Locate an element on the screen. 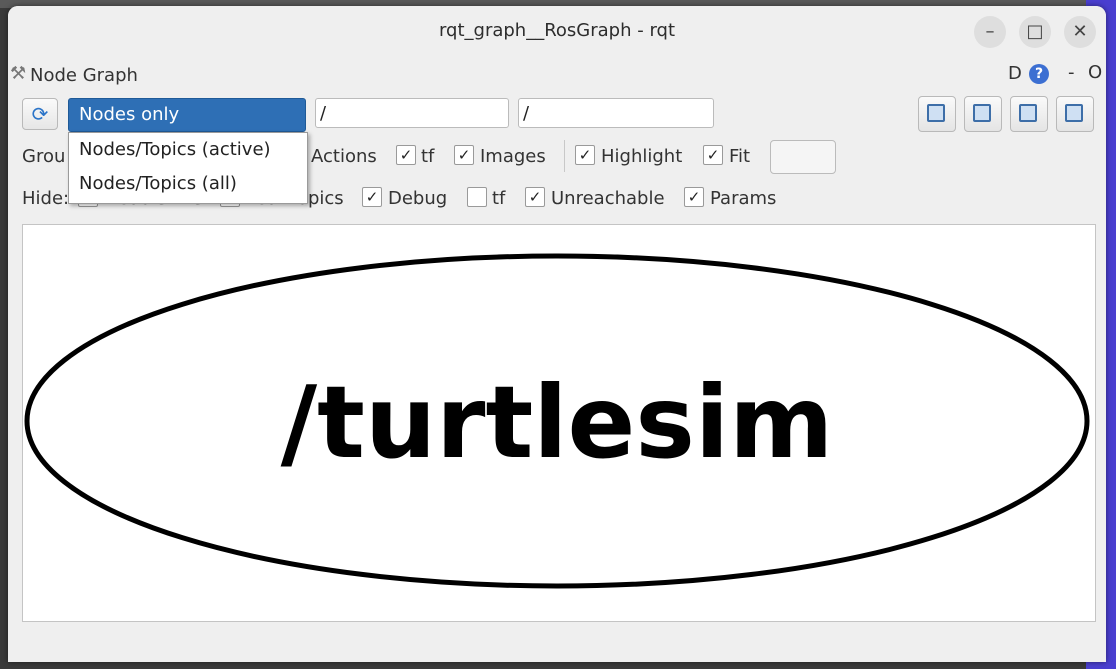 The width and height of the screenshot is (1116, 669). images-label: Images is located at coordinates (513, 156).